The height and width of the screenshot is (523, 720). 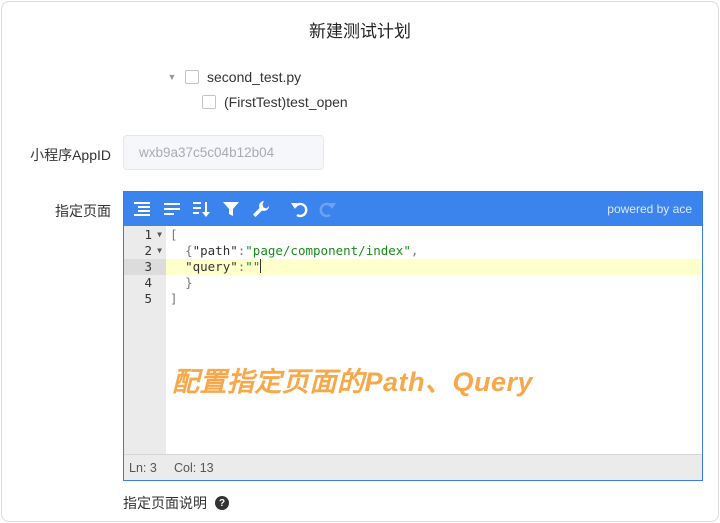 What do you see at coordinates (148, 282) in the screenshot?
I see `gutter-line: 4` at bounding box center [148, 282].